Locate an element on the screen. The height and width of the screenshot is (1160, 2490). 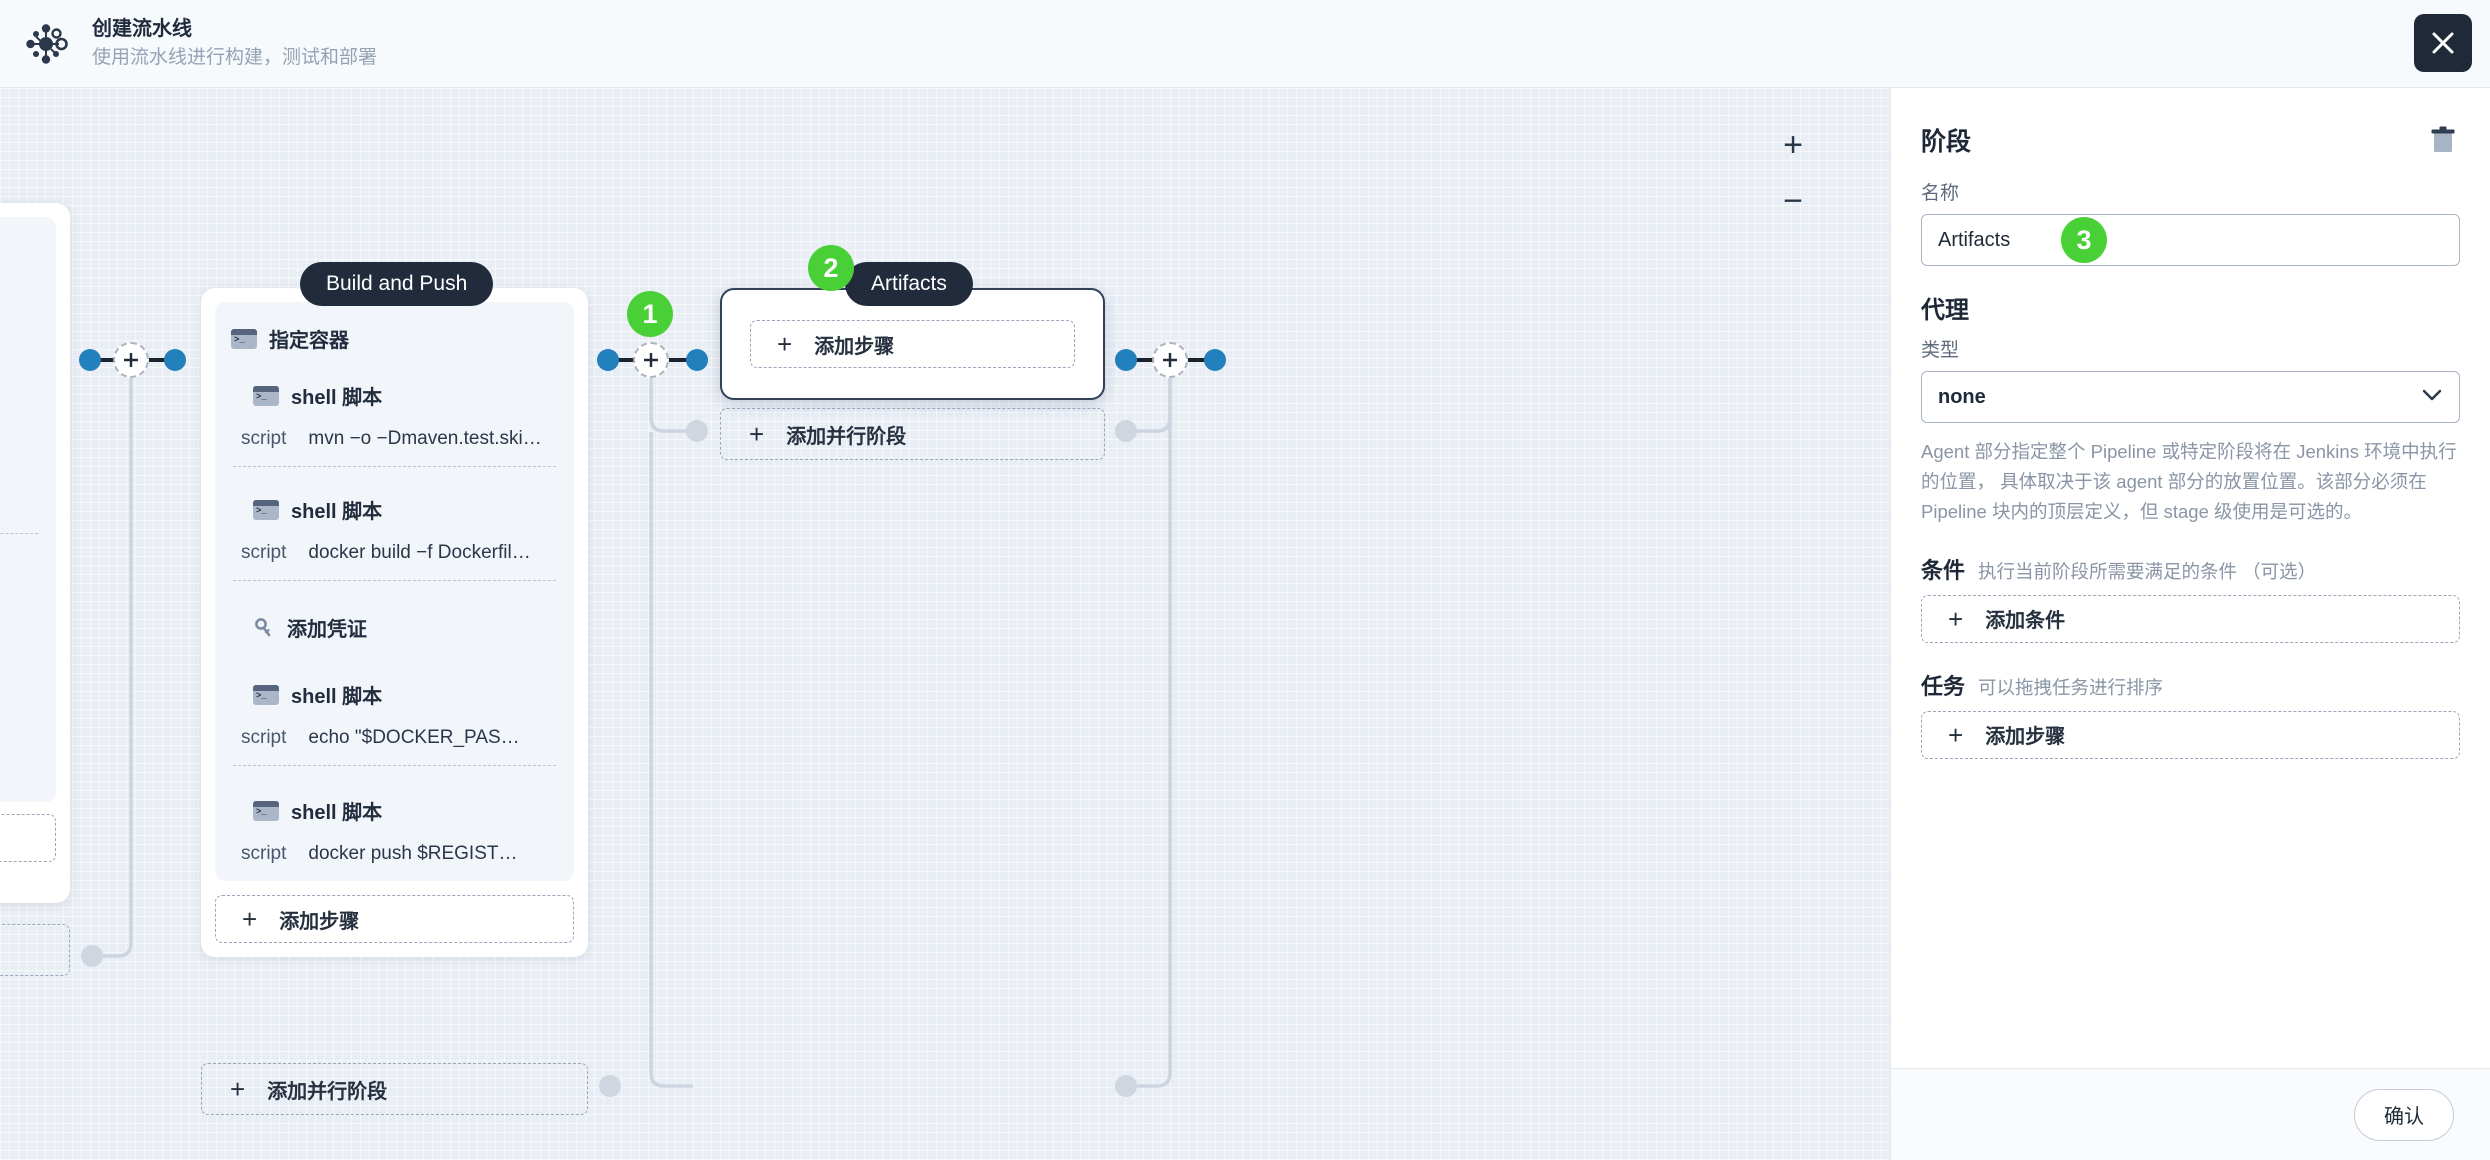
step-label: 指定容器 is located at coordinates (309, 341).